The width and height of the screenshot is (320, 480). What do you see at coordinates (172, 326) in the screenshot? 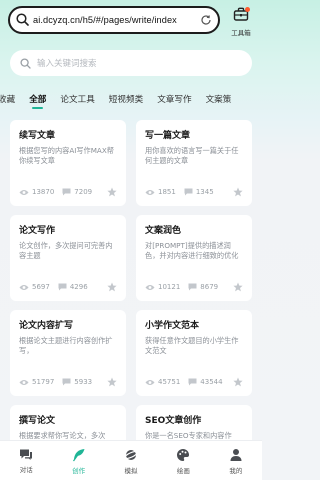
I see `card-title: 小学作文范本` at bounding box center [172, 326].